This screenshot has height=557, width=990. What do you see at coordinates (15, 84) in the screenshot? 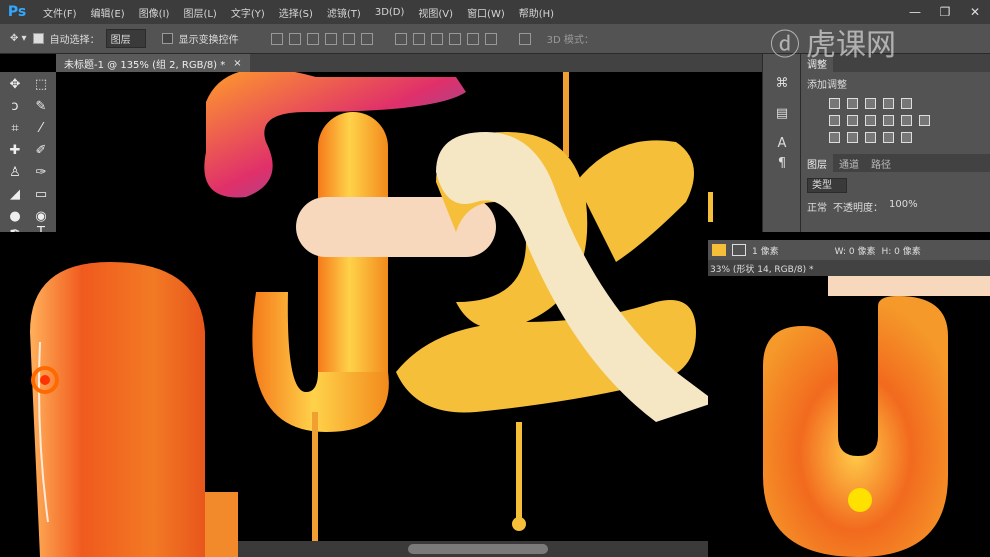
I see `move-tool-icon: ✥` at bounding box center [15, 84].